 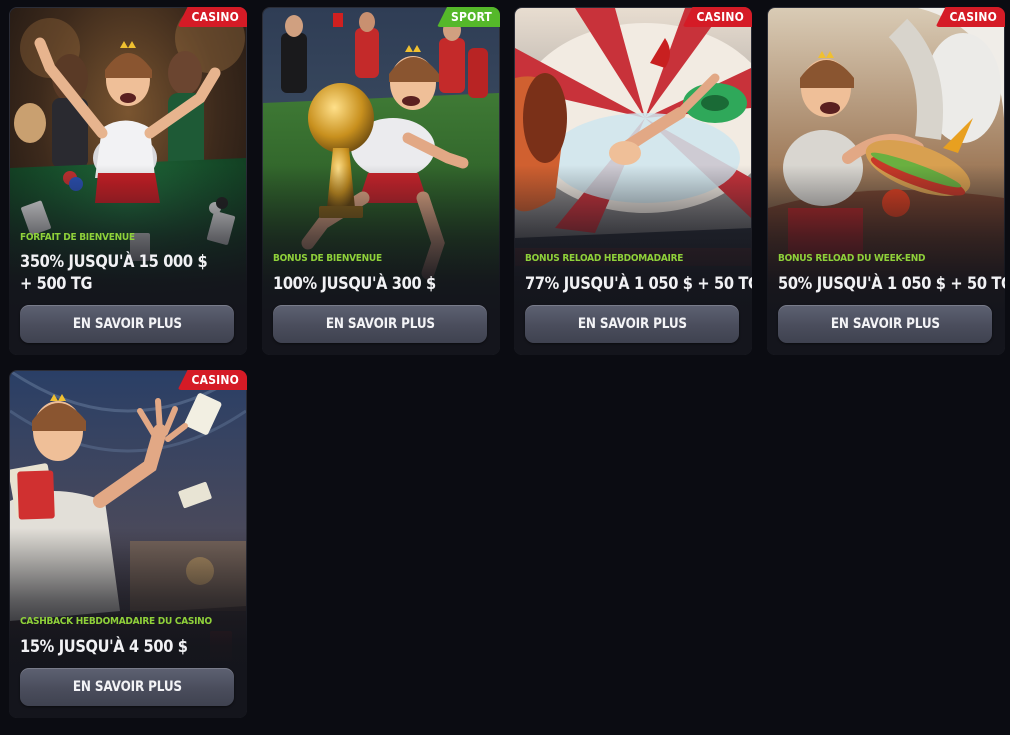 What do you see at coordinates (116, 621) in the screenshot?
I see `promo-subtitle: CASHBACK HEBDOMADAIRE DU CASINO` at bounding box center [116, 621].